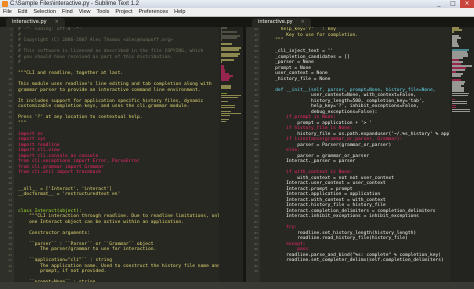 Image resolution: width=474 pixels, height=289 pixels. Describe the element at coordinates (360, 22) in the screenshot. I see `right-tab-bar: interactive.py ×` at that location.